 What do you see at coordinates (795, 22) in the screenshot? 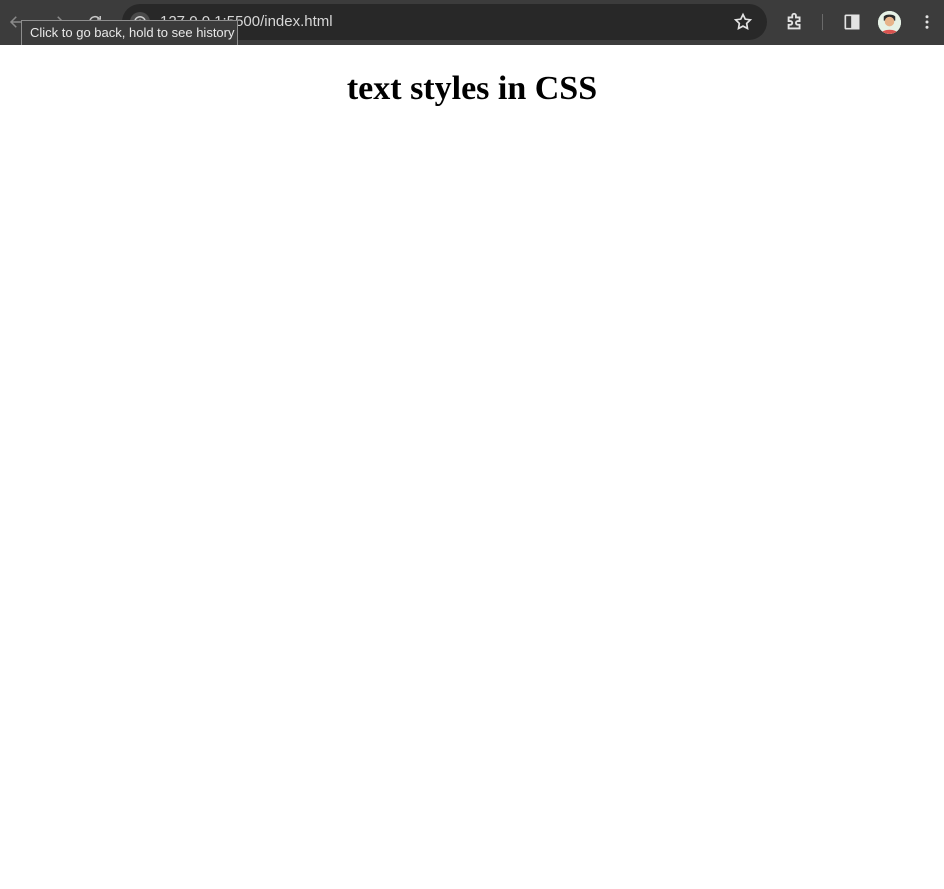
I see `puzzle-icon` at bounding box center [795, 22].